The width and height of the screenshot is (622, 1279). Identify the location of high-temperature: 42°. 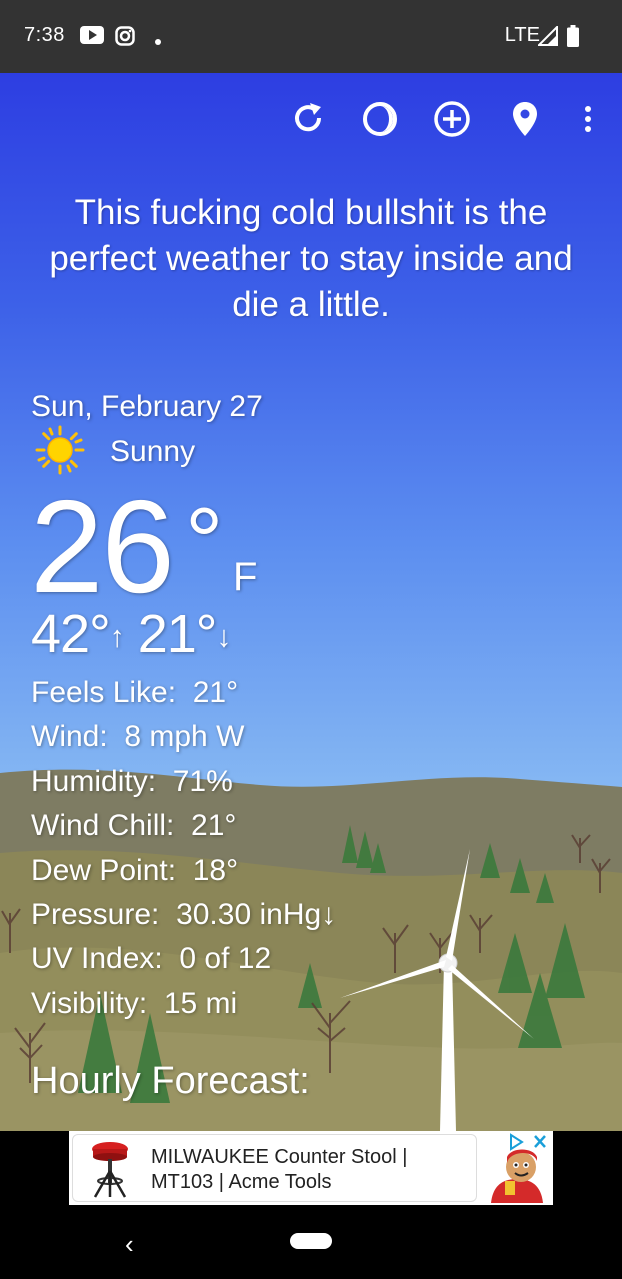
(71, 634).